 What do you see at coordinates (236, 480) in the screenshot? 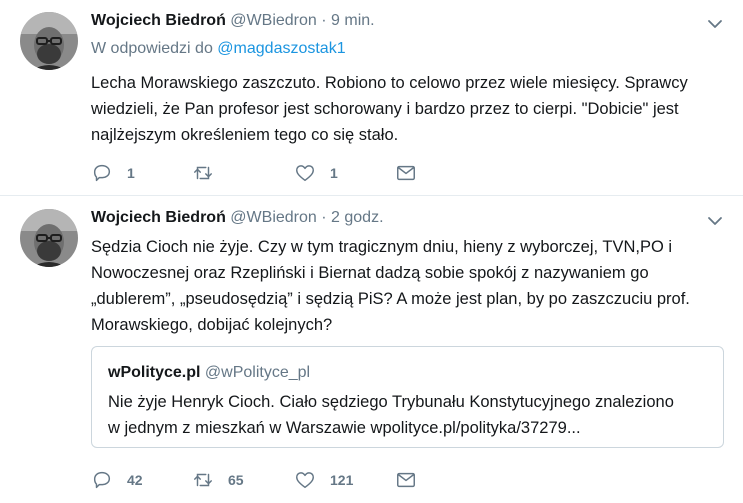
I see `retweet-count: 65` at bounding box center [236, 480].